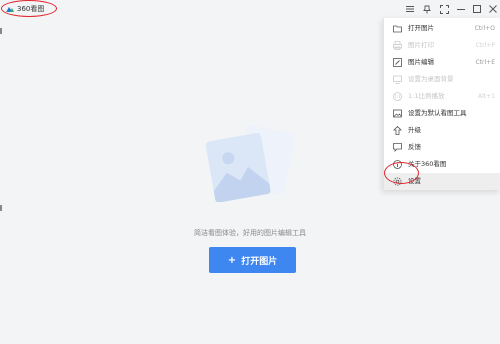 The image size is (500, 344). I want to click on edit-icon, so click(397, 62).